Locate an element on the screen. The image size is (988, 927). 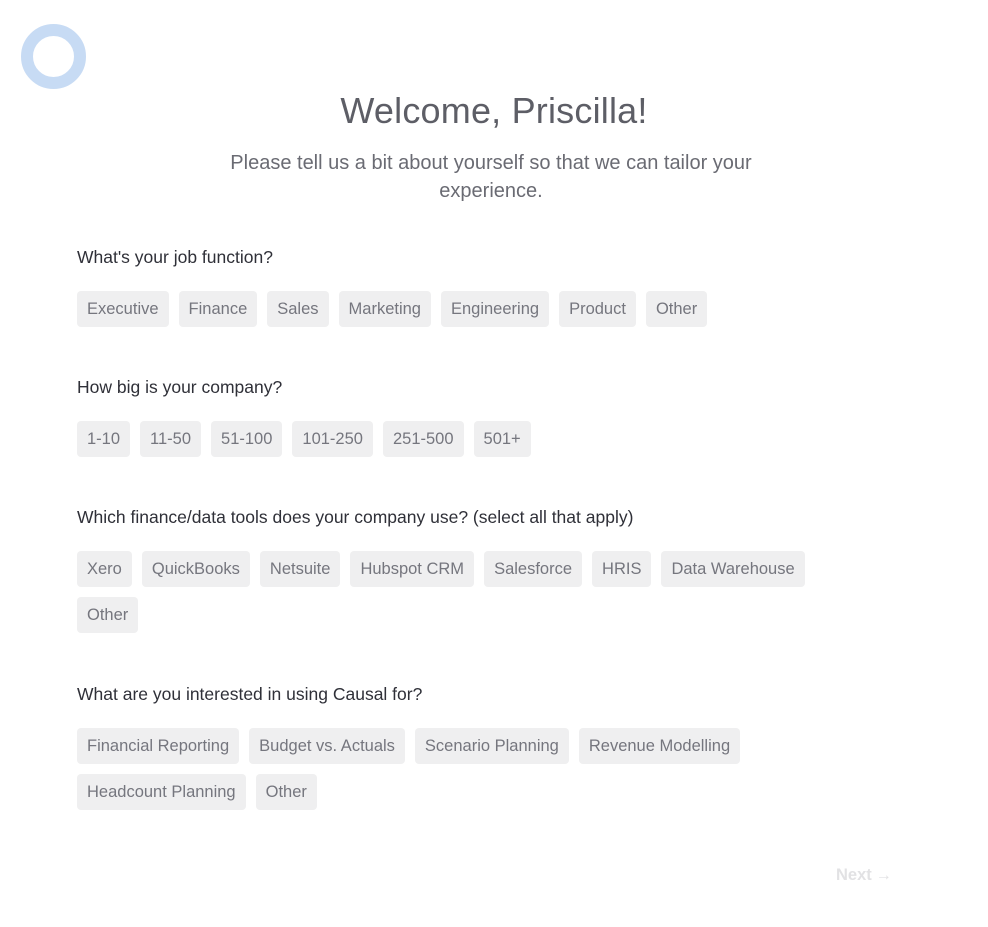
company-size-options: 1-10 11-50 51-100 101-250 251-500 501+ is located at coordinates (457, 439).